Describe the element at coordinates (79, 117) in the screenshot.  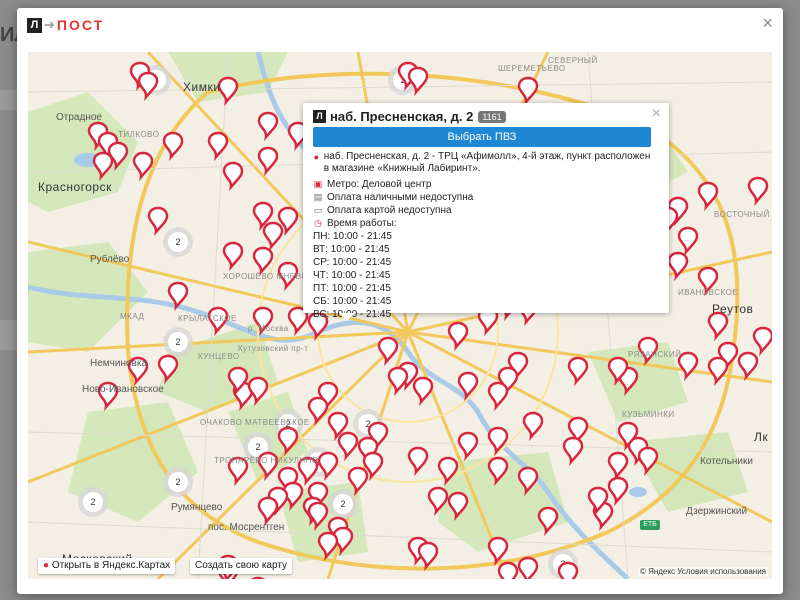
I see `map-label-otradnoe: Отрадное` at that location.